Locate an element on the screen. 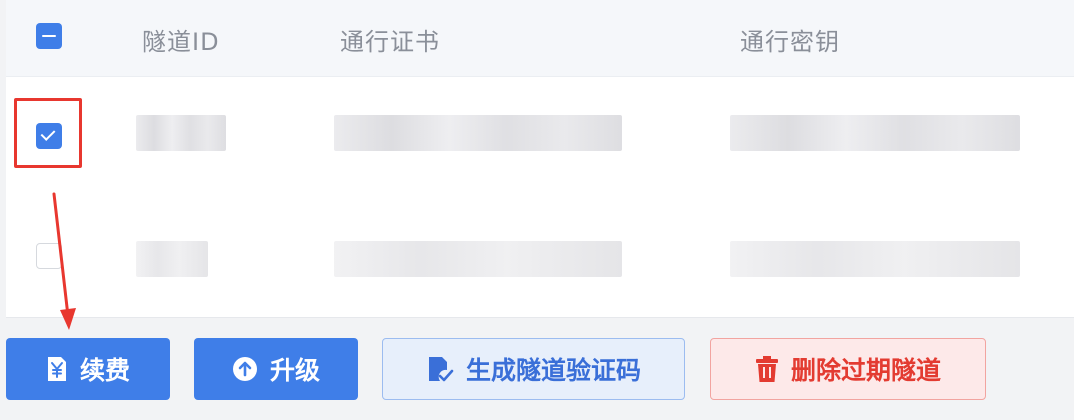 The height and width of the screenshot is (420, 1074). annotation-highlight-box is located at coordinates (48, 133).